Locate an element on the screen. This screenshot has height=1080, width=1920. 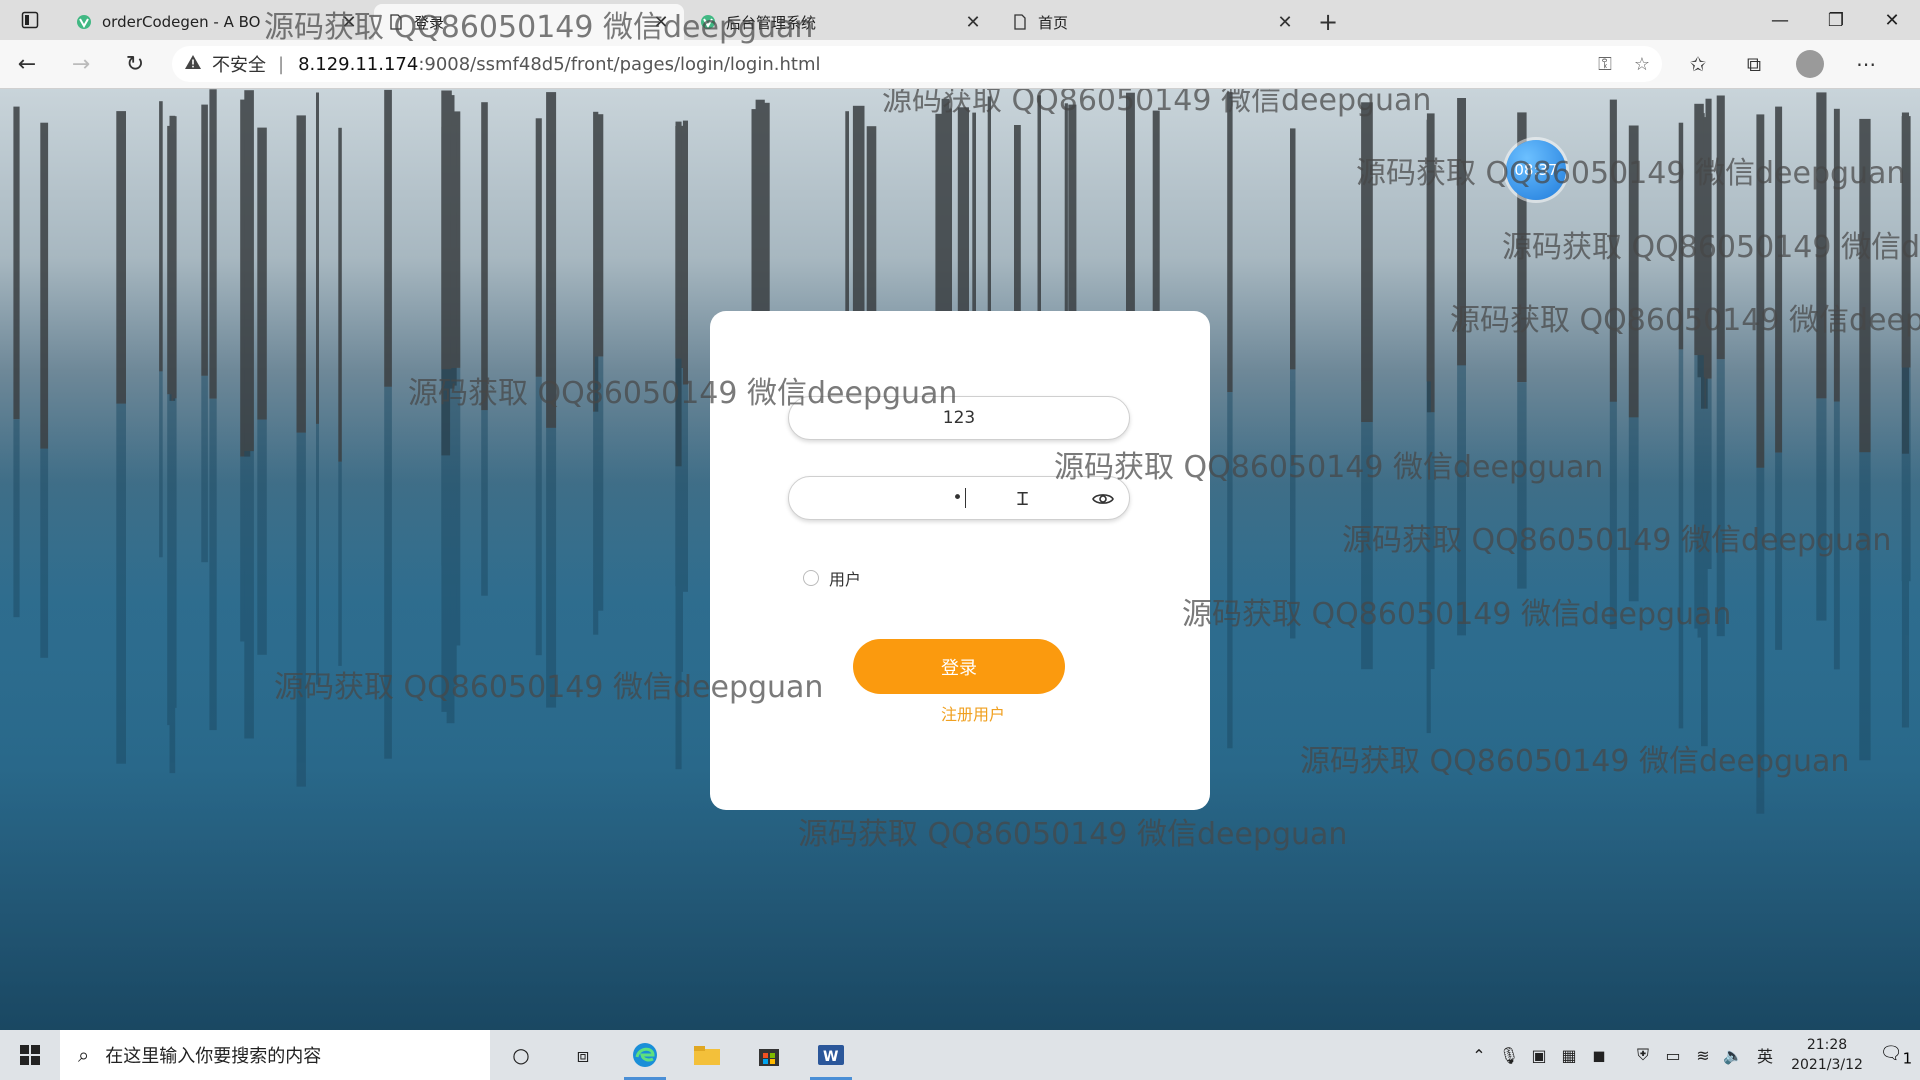
notification-icon: 🗨1 is located at coordinates (1896, 1055).